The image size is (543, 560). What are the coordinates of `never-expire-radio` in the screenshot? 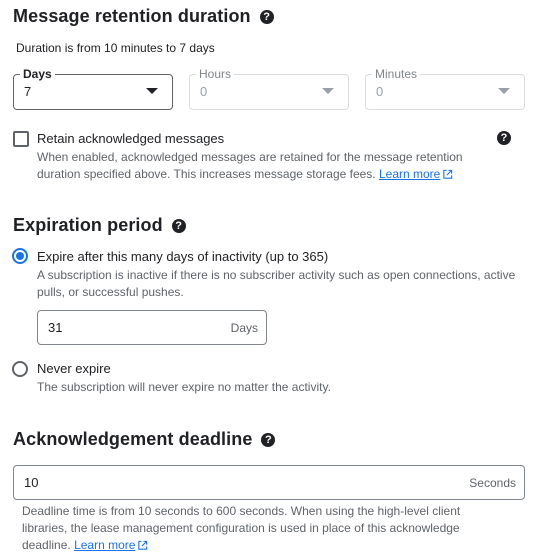 It's located at (20, 369).